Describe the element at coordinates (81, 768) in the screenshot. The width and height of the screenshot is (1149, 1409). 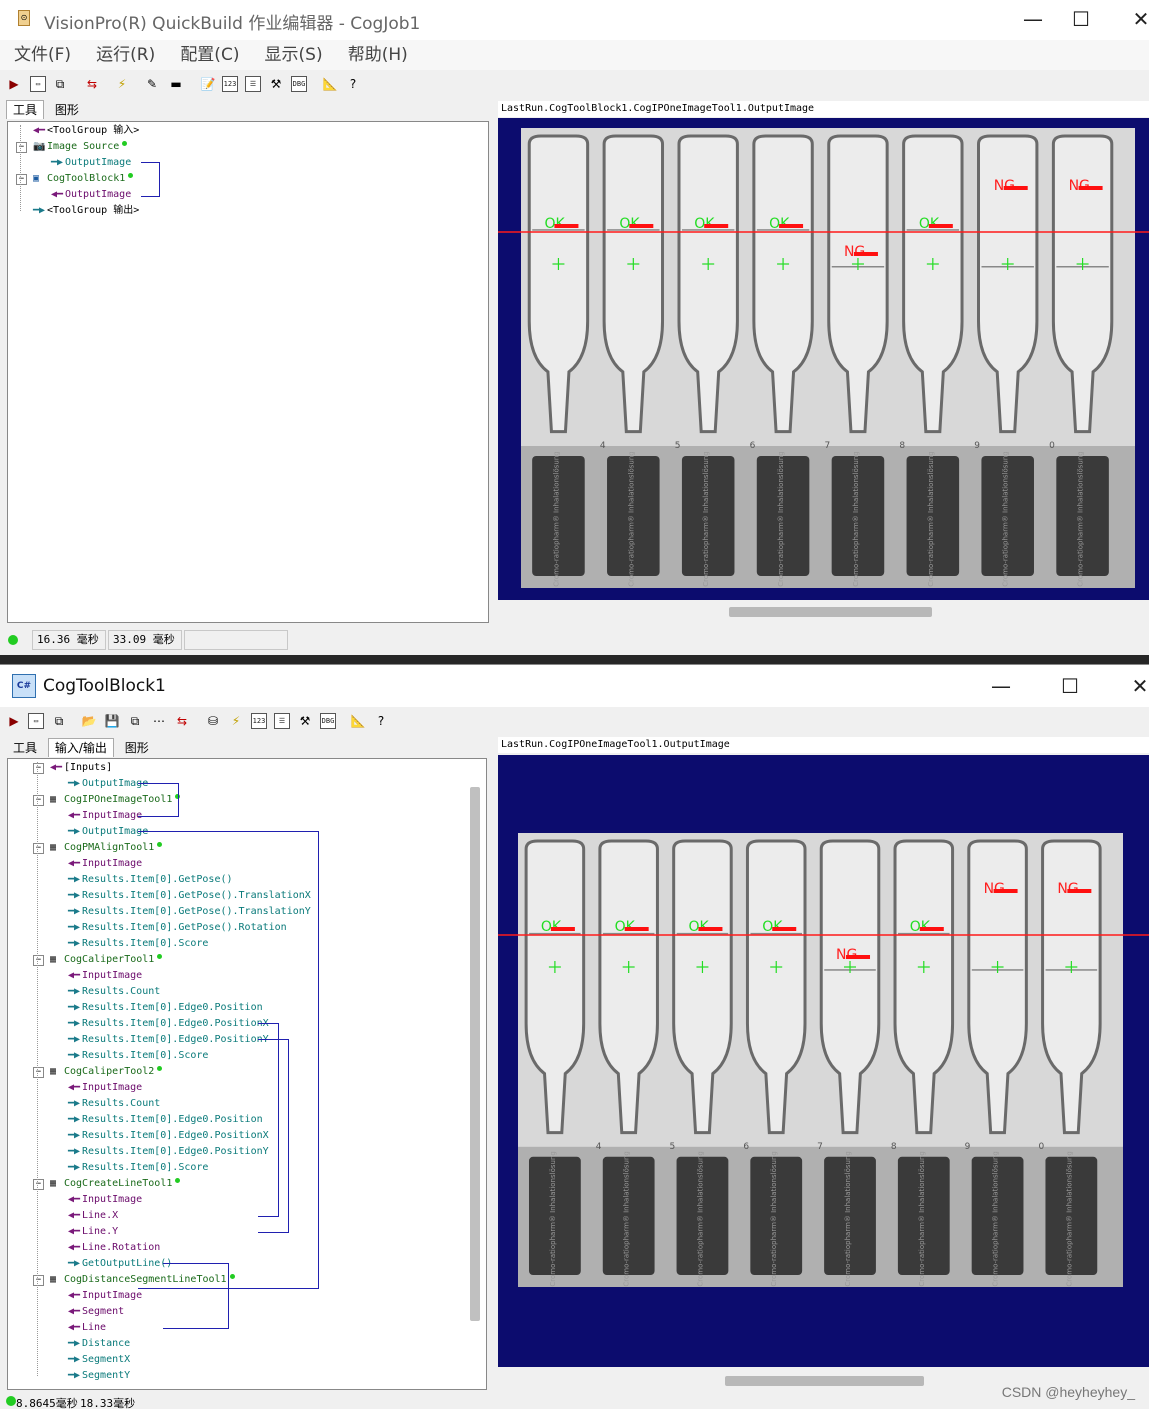
I see `tree-tool-node: ◀━ [Inputs]` at that location.